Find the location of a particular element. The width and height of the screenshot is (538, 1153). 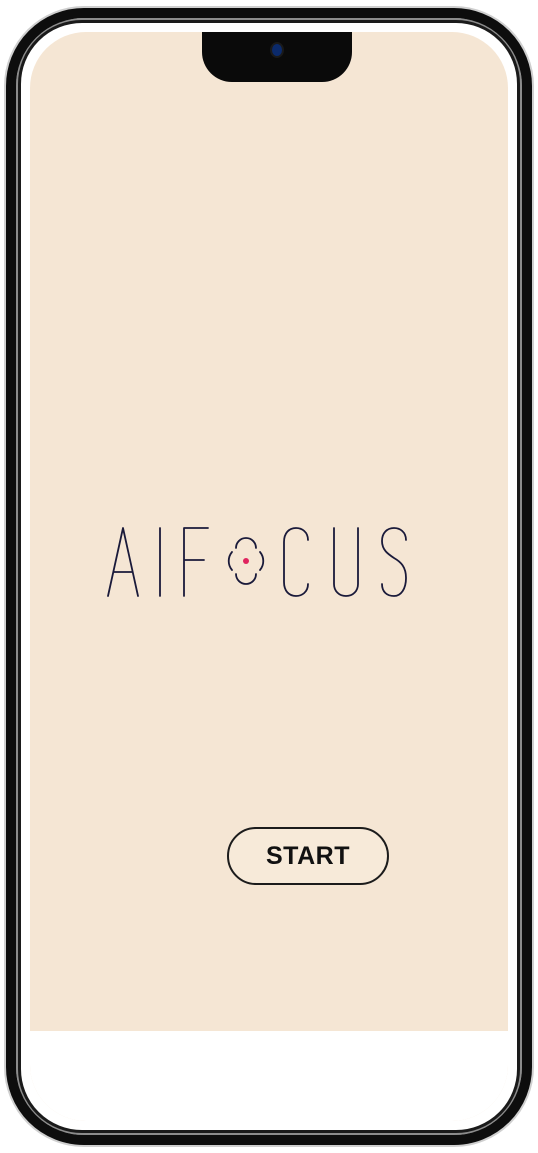

bottom-area is located at coordinates (269, 1076).